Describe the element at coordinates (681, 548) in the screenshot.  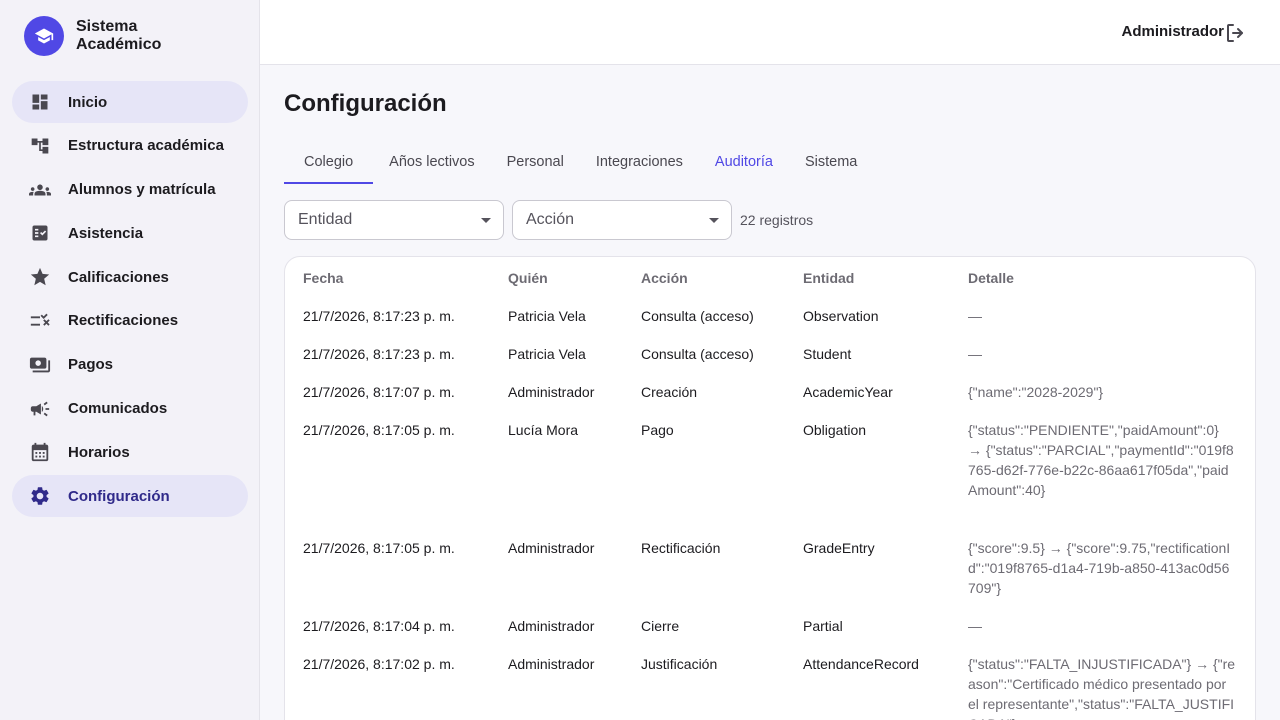
I see `cell-action: Rectificación` at that location.